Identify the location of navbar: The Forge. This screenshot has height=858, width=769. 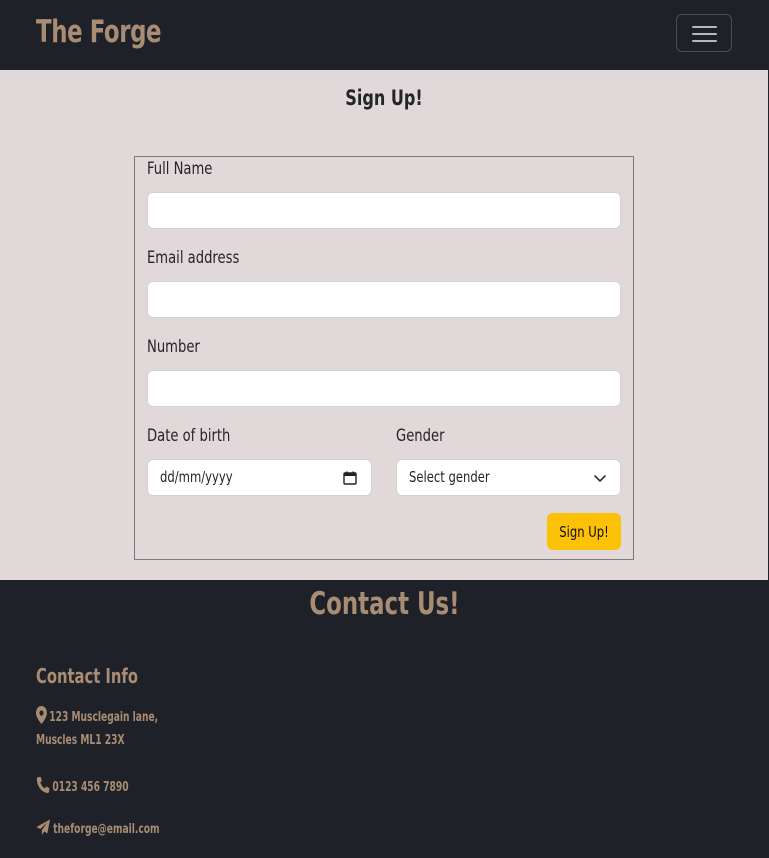
(384, 35).